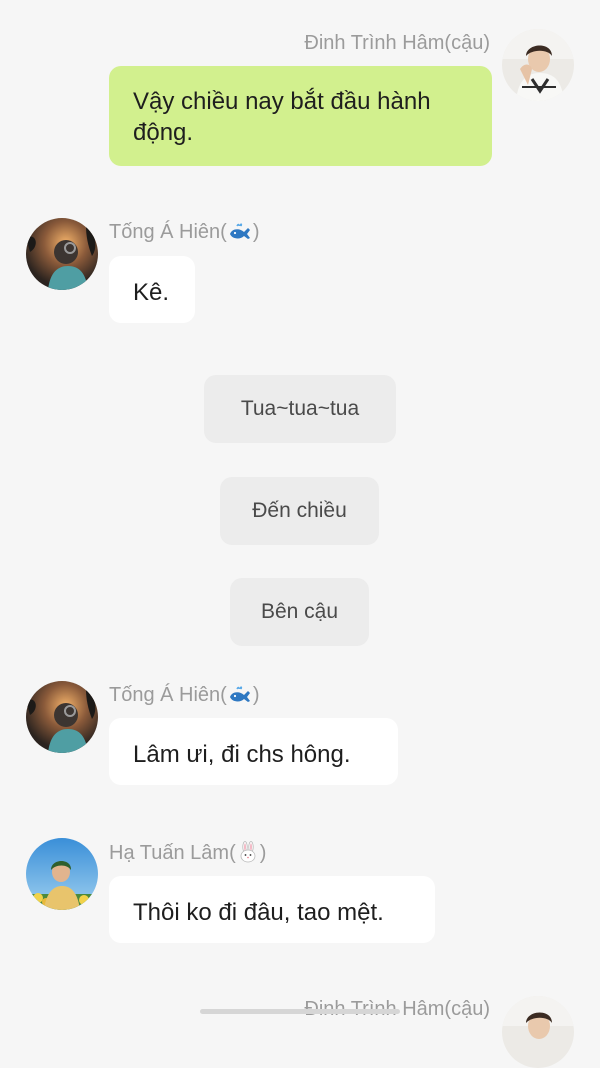 The width and height of the screenshot is (600, 1068). What do you see at coordinates (248, 855) in the screenshot?
I see `rabbit-icon` at bounding box center [248, 855].